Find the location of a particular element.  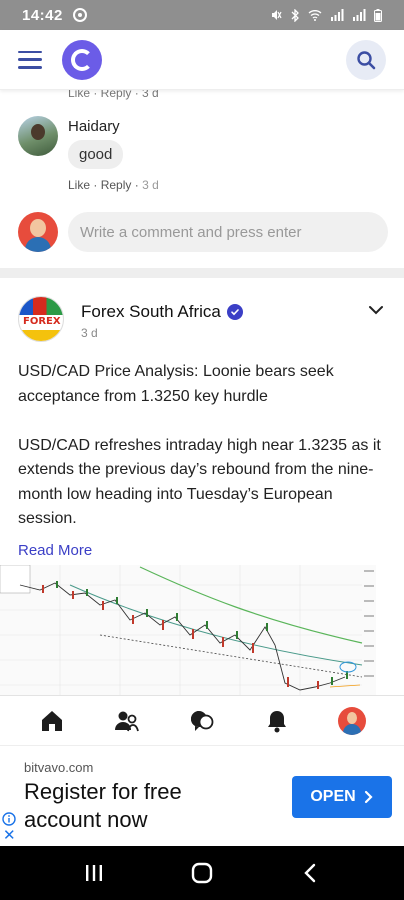

back-arrow-icon is located at coordinates (310, 873).